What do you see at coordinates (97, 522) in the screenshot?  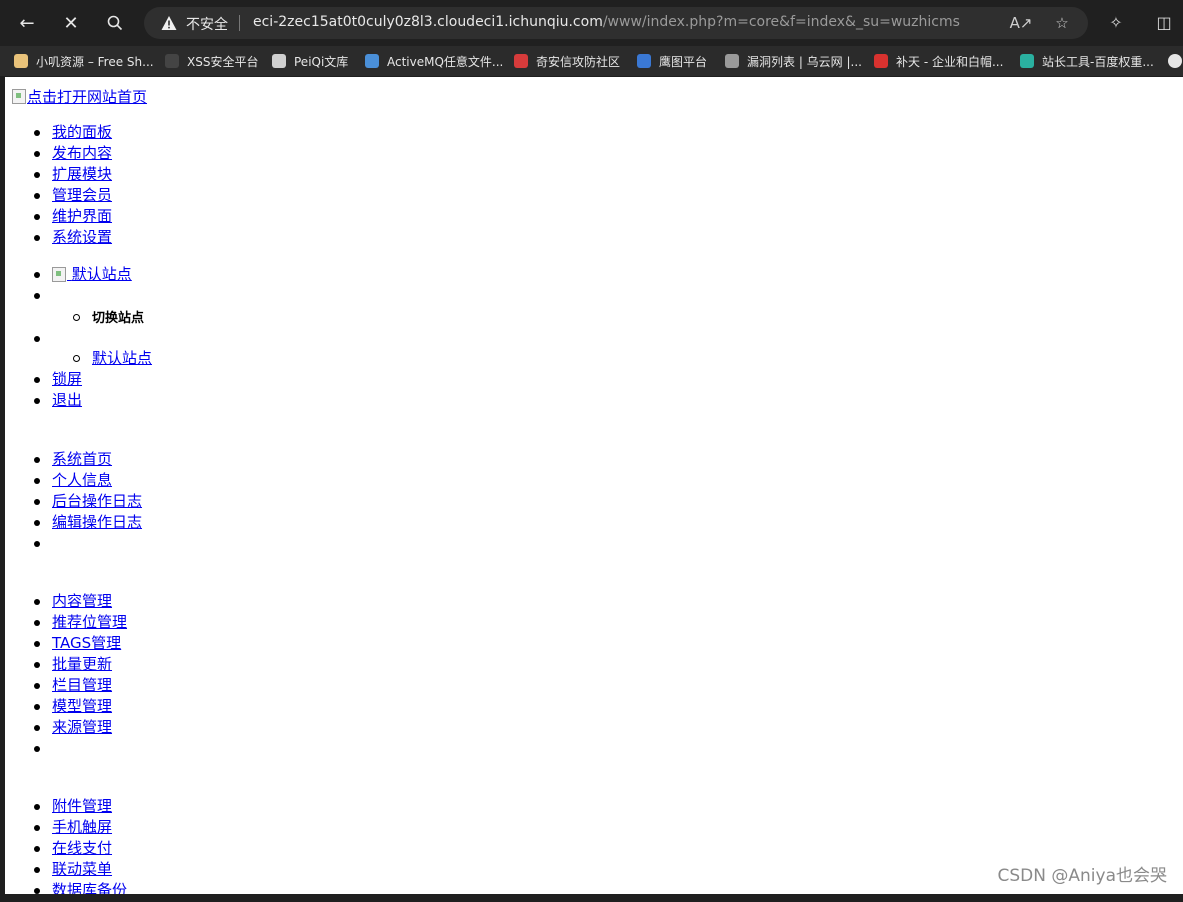 I see `menu-link-editor-log: 编辑操作日志` at bounding box center [97, 522].